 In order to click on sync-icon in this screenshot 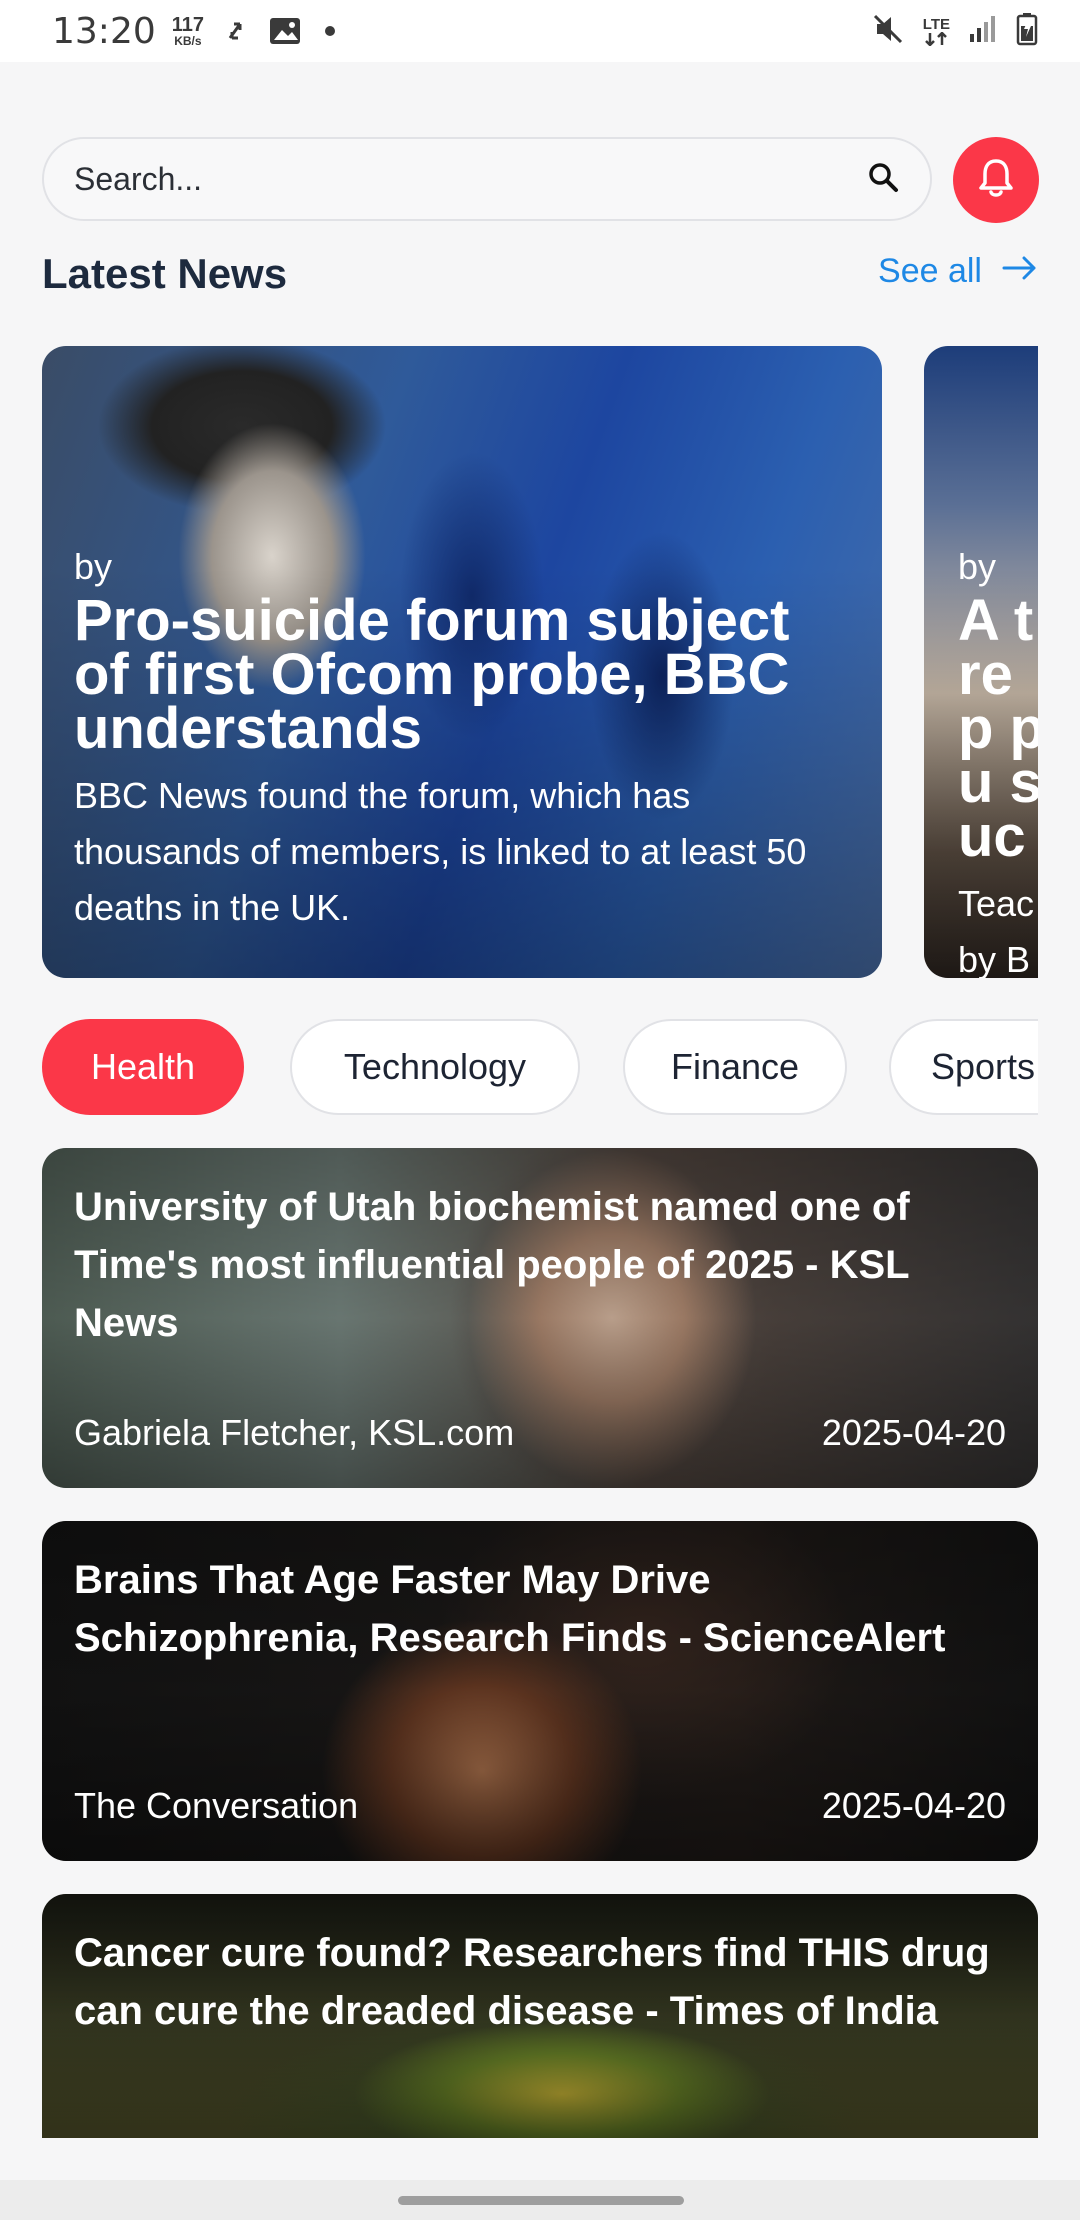, I will do `click(236, 31)`.